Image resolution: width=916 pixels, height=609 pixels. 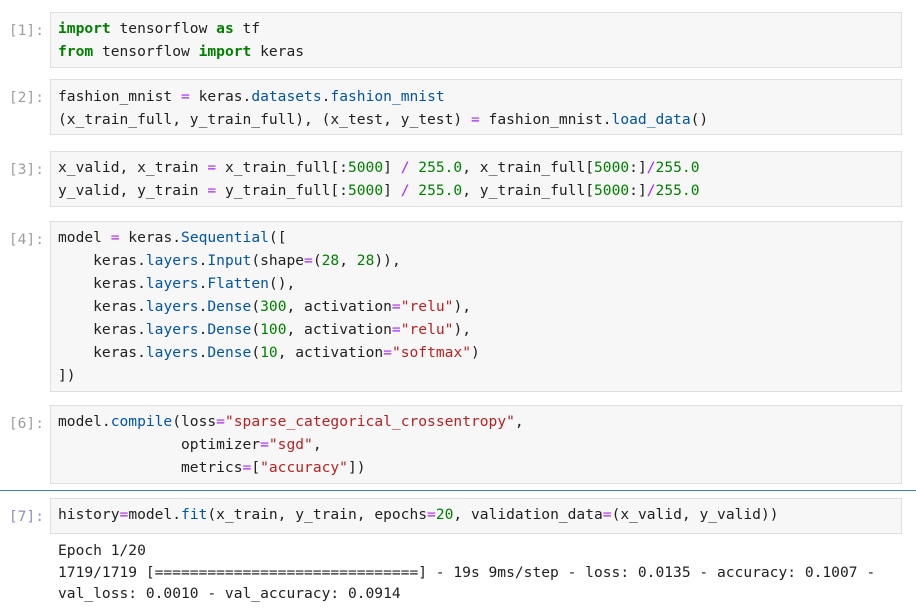 I want to click on code-token: , y_train_full[, so click(x=528, y=190).